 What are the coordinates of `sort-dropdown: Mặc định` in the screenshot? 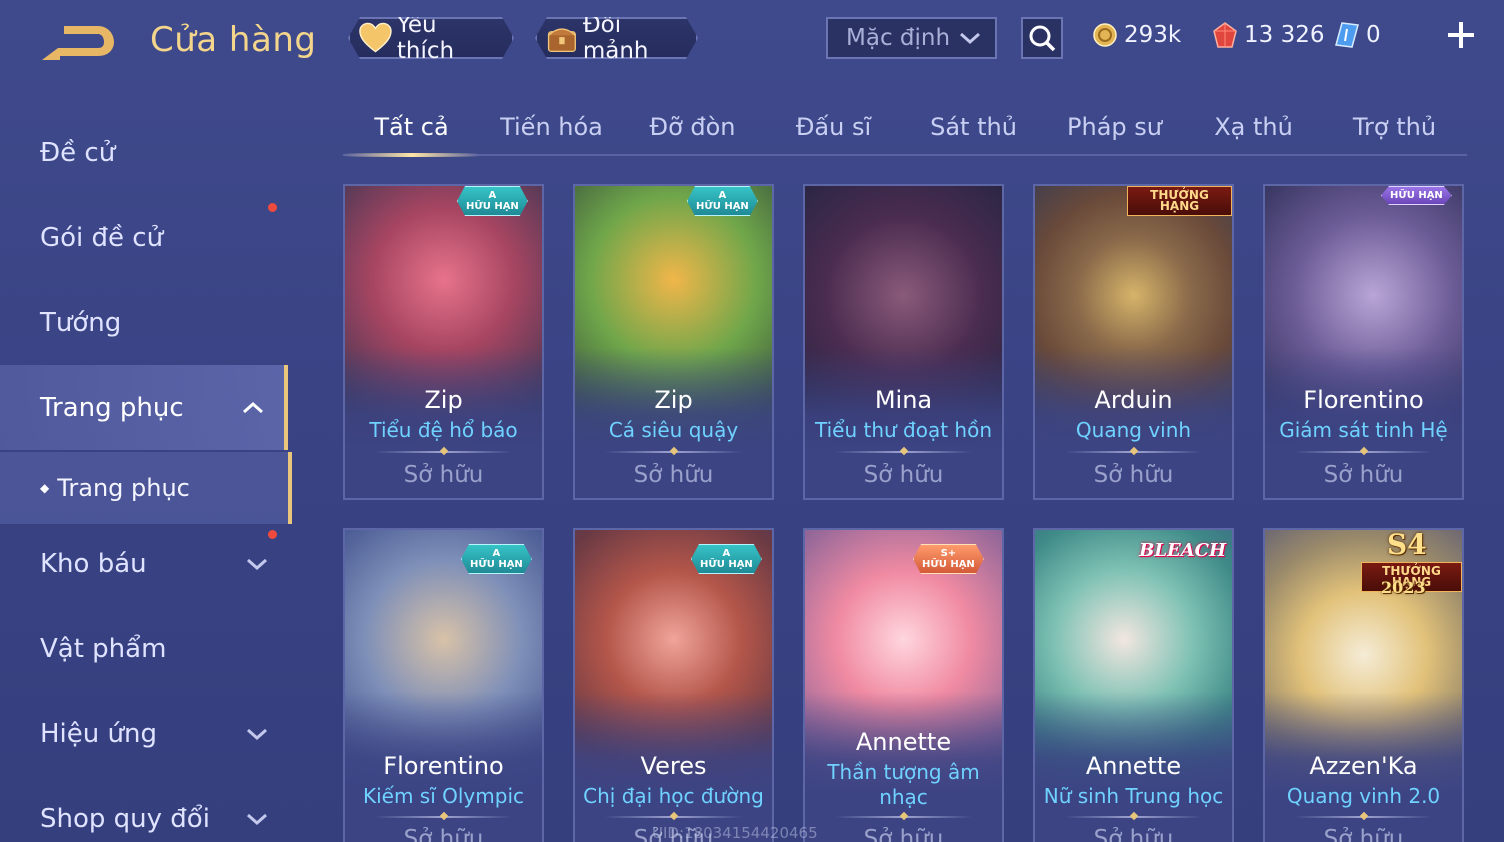 It's located at (911, 38).